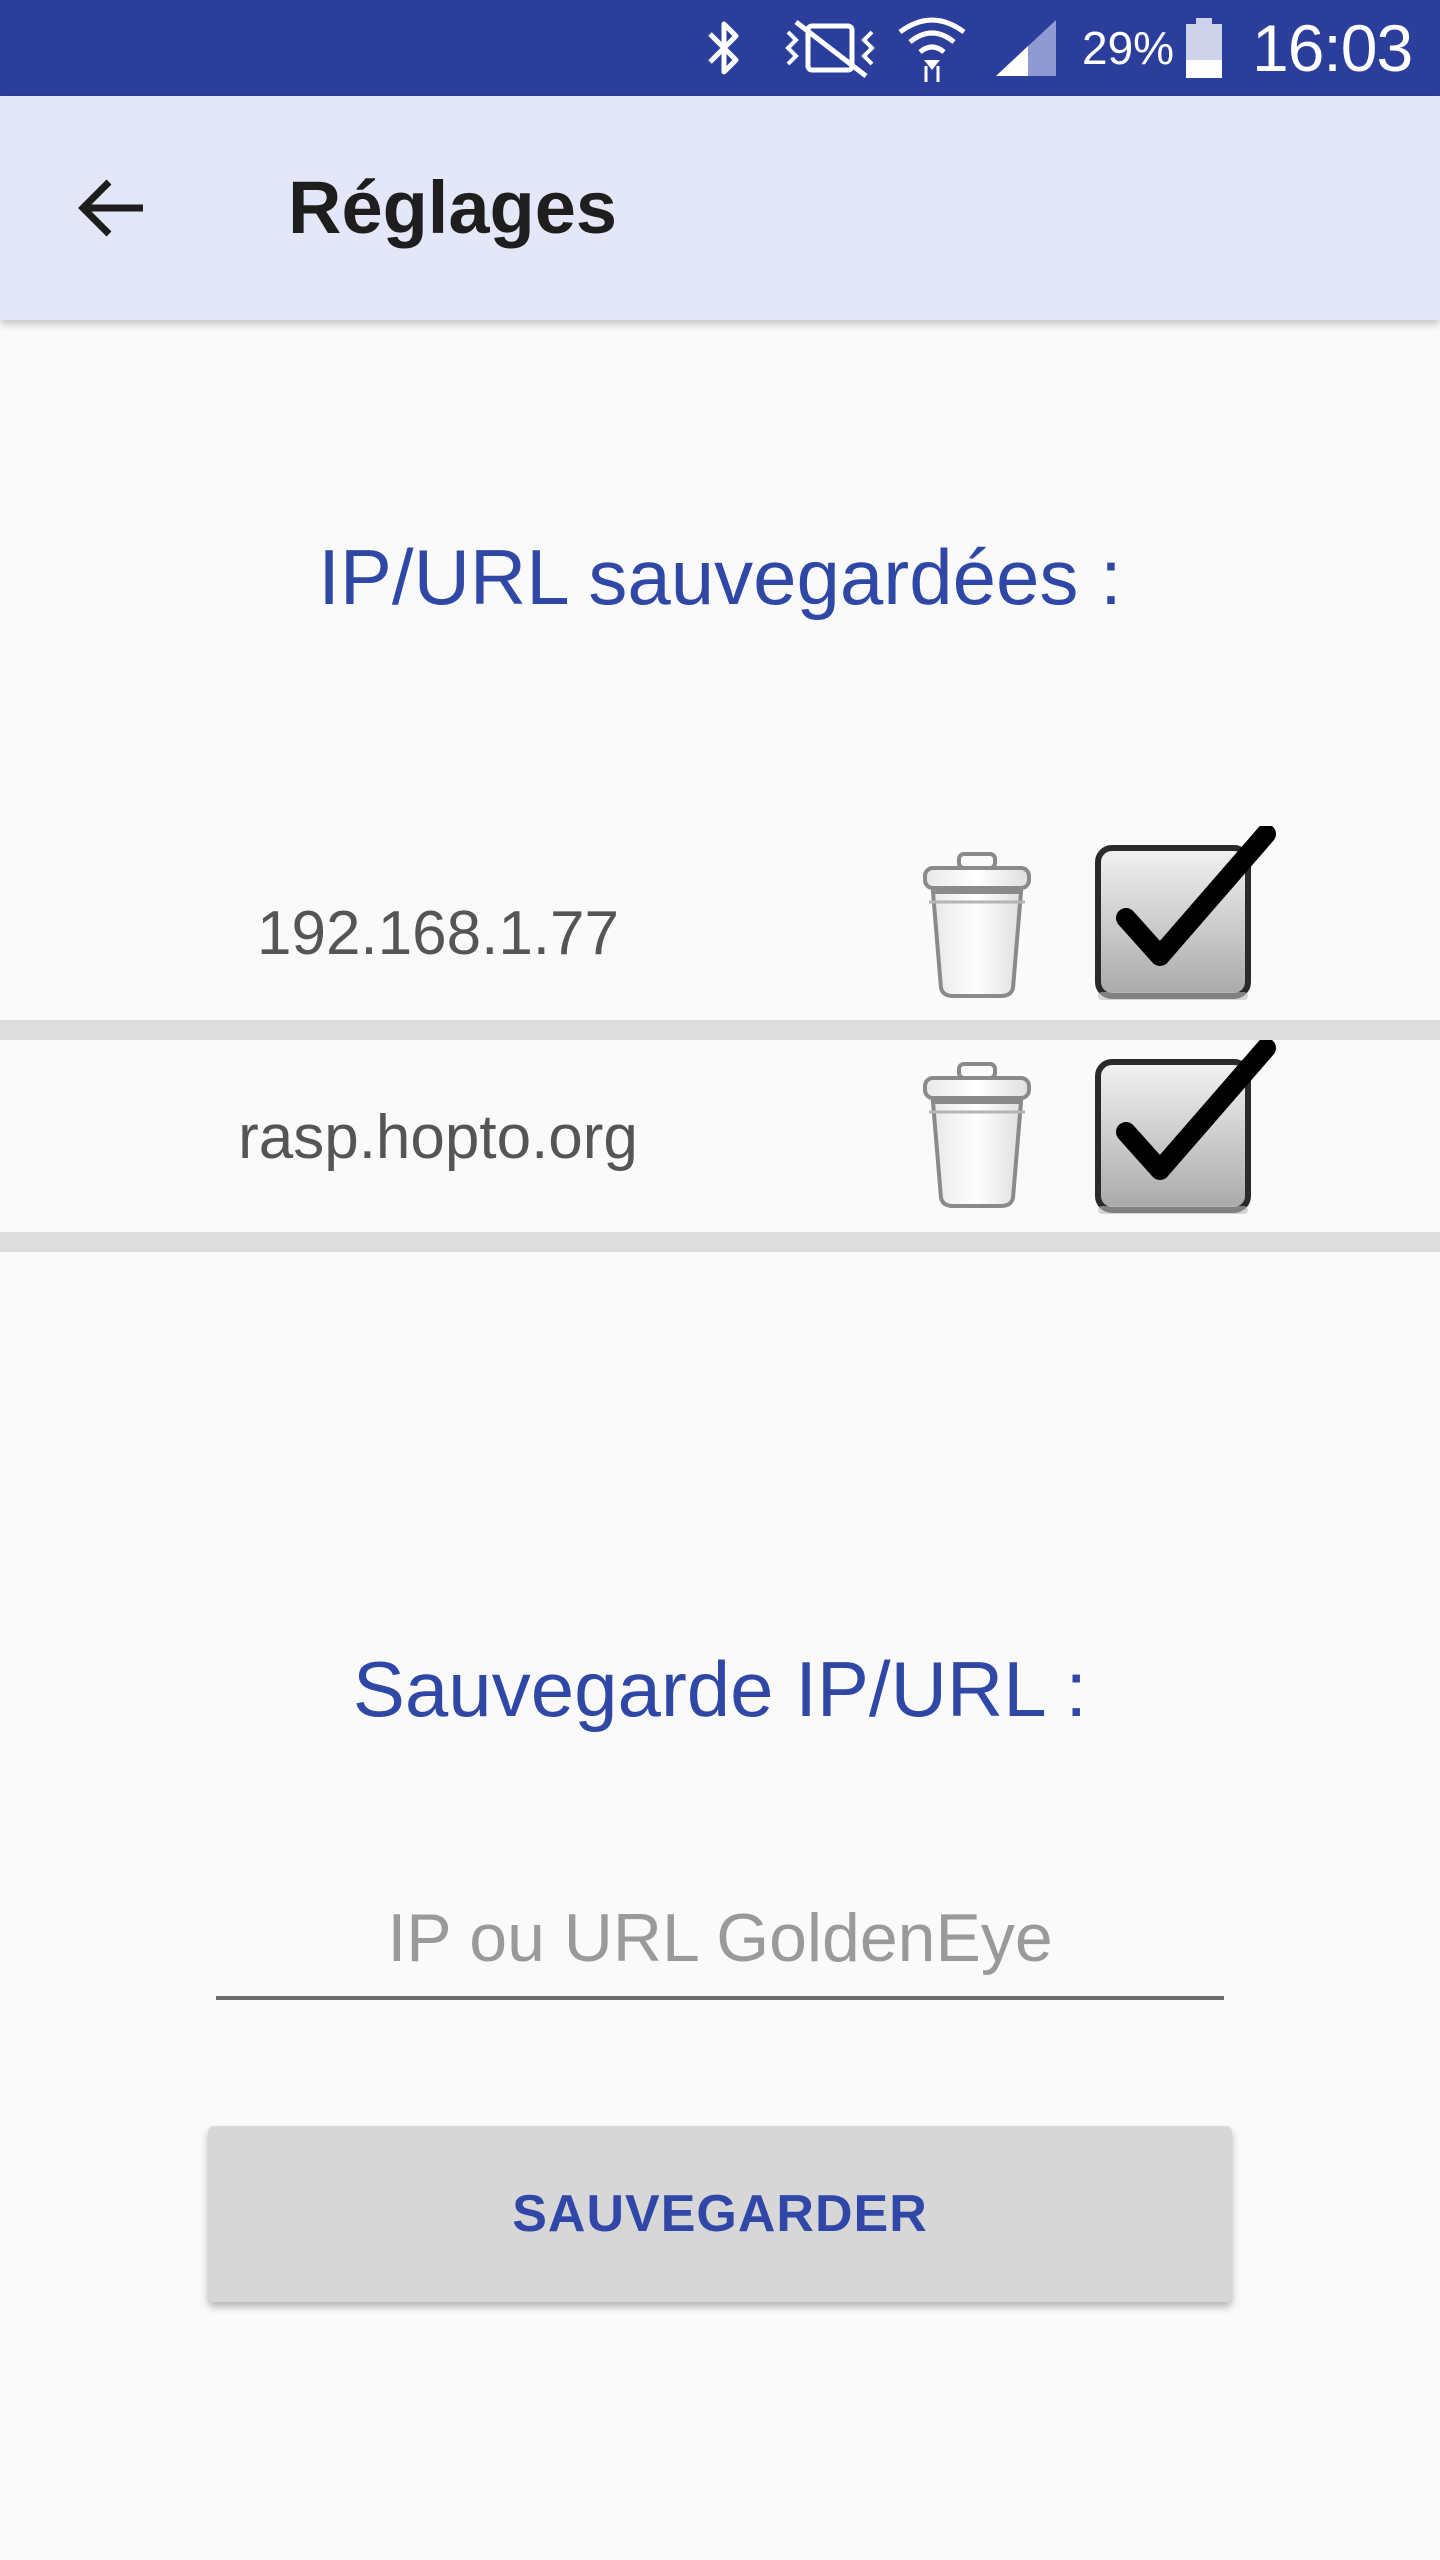 The image size is (1440, 2560). Describe the element at coordinates (437, 933) in the screenshot. I see `saved-item-label: 192.168.1.77` at that location.